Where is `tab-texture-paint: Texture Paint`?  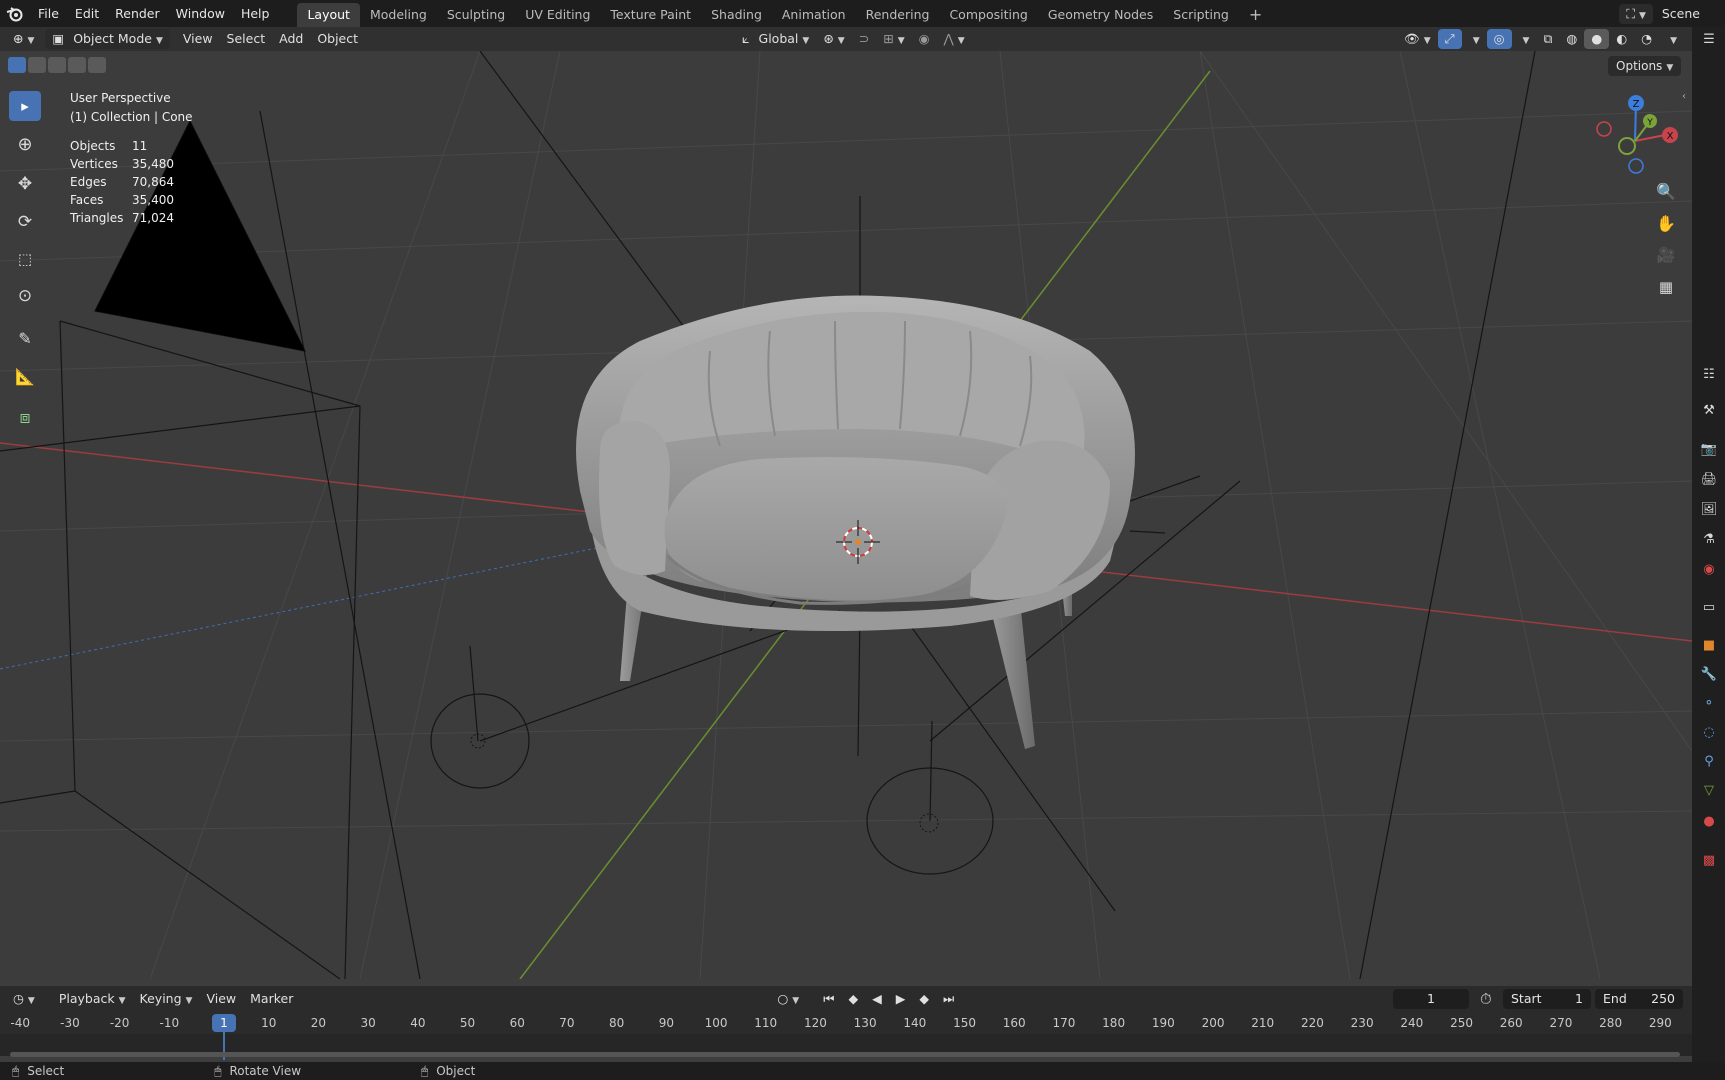 tab-texture-paint: Texture Paint is located at coordinates (650, 15).